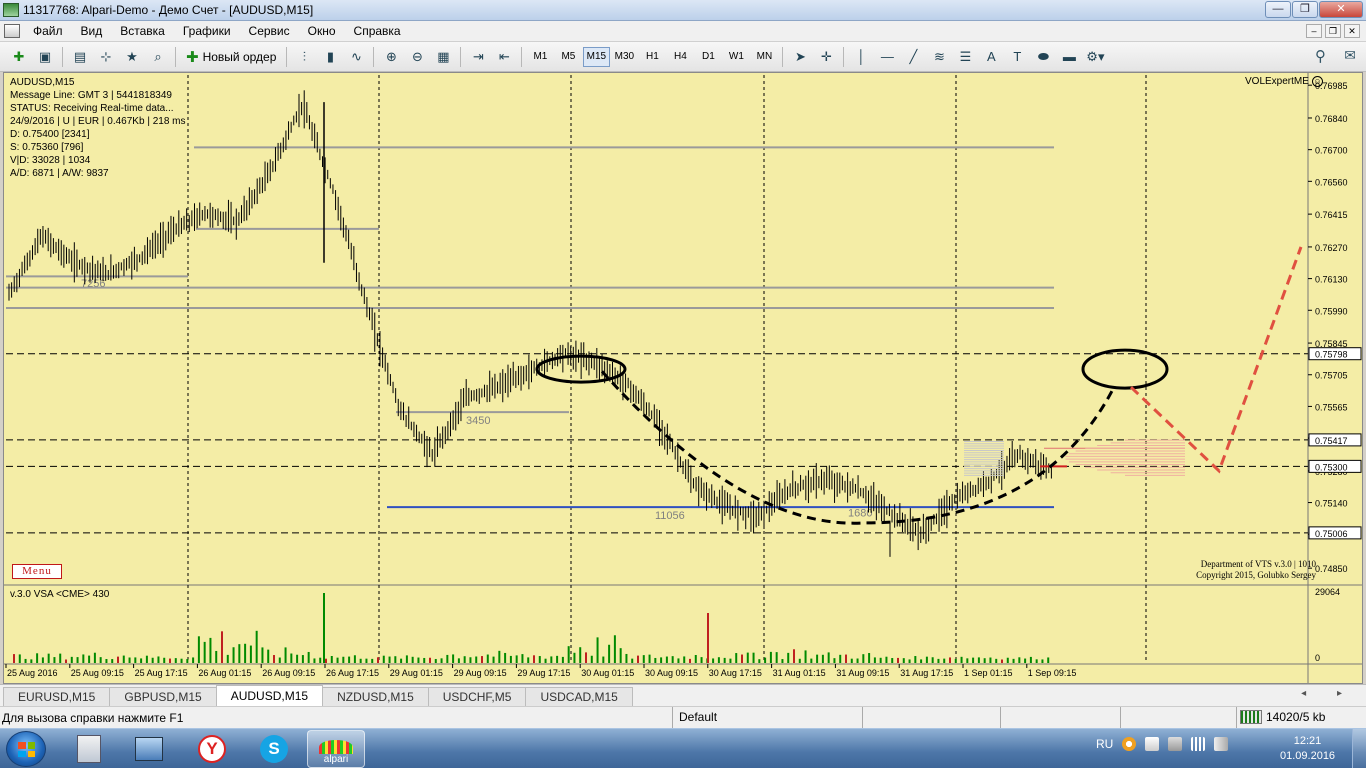 The image size is (1366, 768). I want to click on tab-usdcad: USDCAD,M15, so click(579, 696).